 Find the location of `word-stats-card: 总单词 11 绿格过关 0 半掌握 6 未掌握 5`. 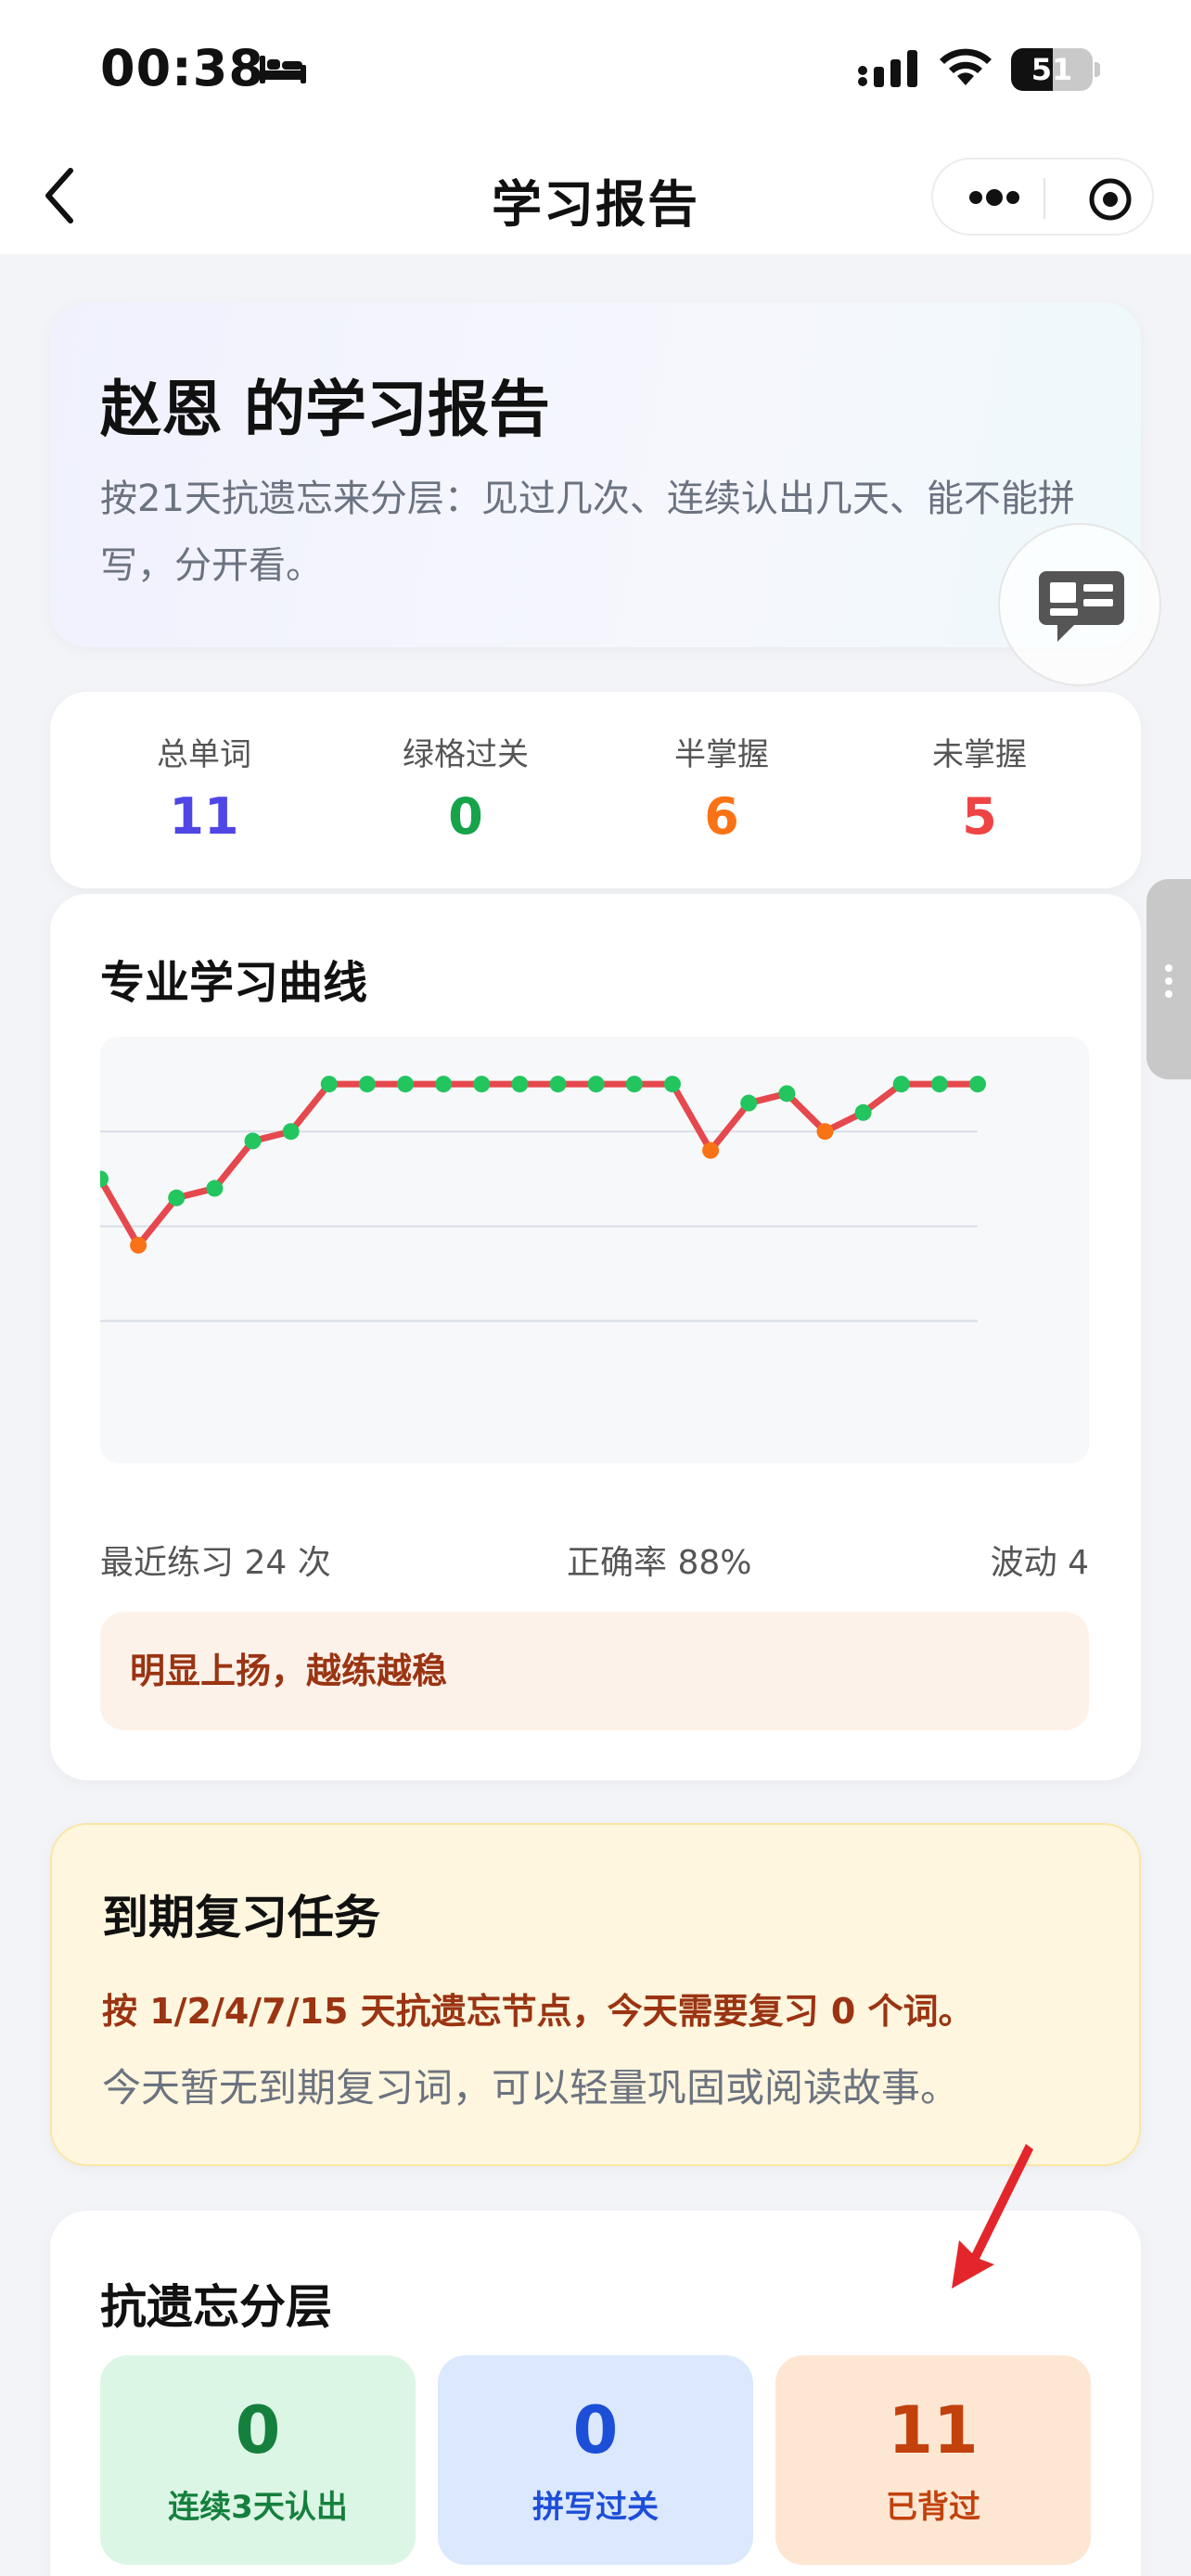

word-stats-card: 总单词 11 绿格过关 0 半掌握 6 未掌握 5 is located at coordinates (595, 790).